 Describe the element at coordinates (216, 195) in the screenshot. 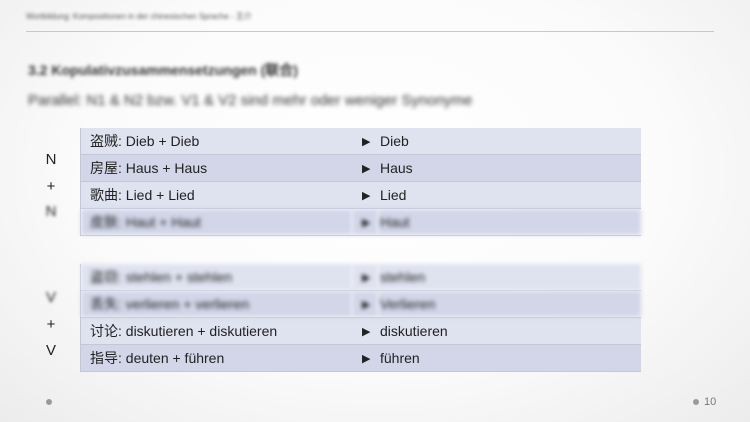

I see `compound-cell: 歌曲: Lied + Lied` at that location.